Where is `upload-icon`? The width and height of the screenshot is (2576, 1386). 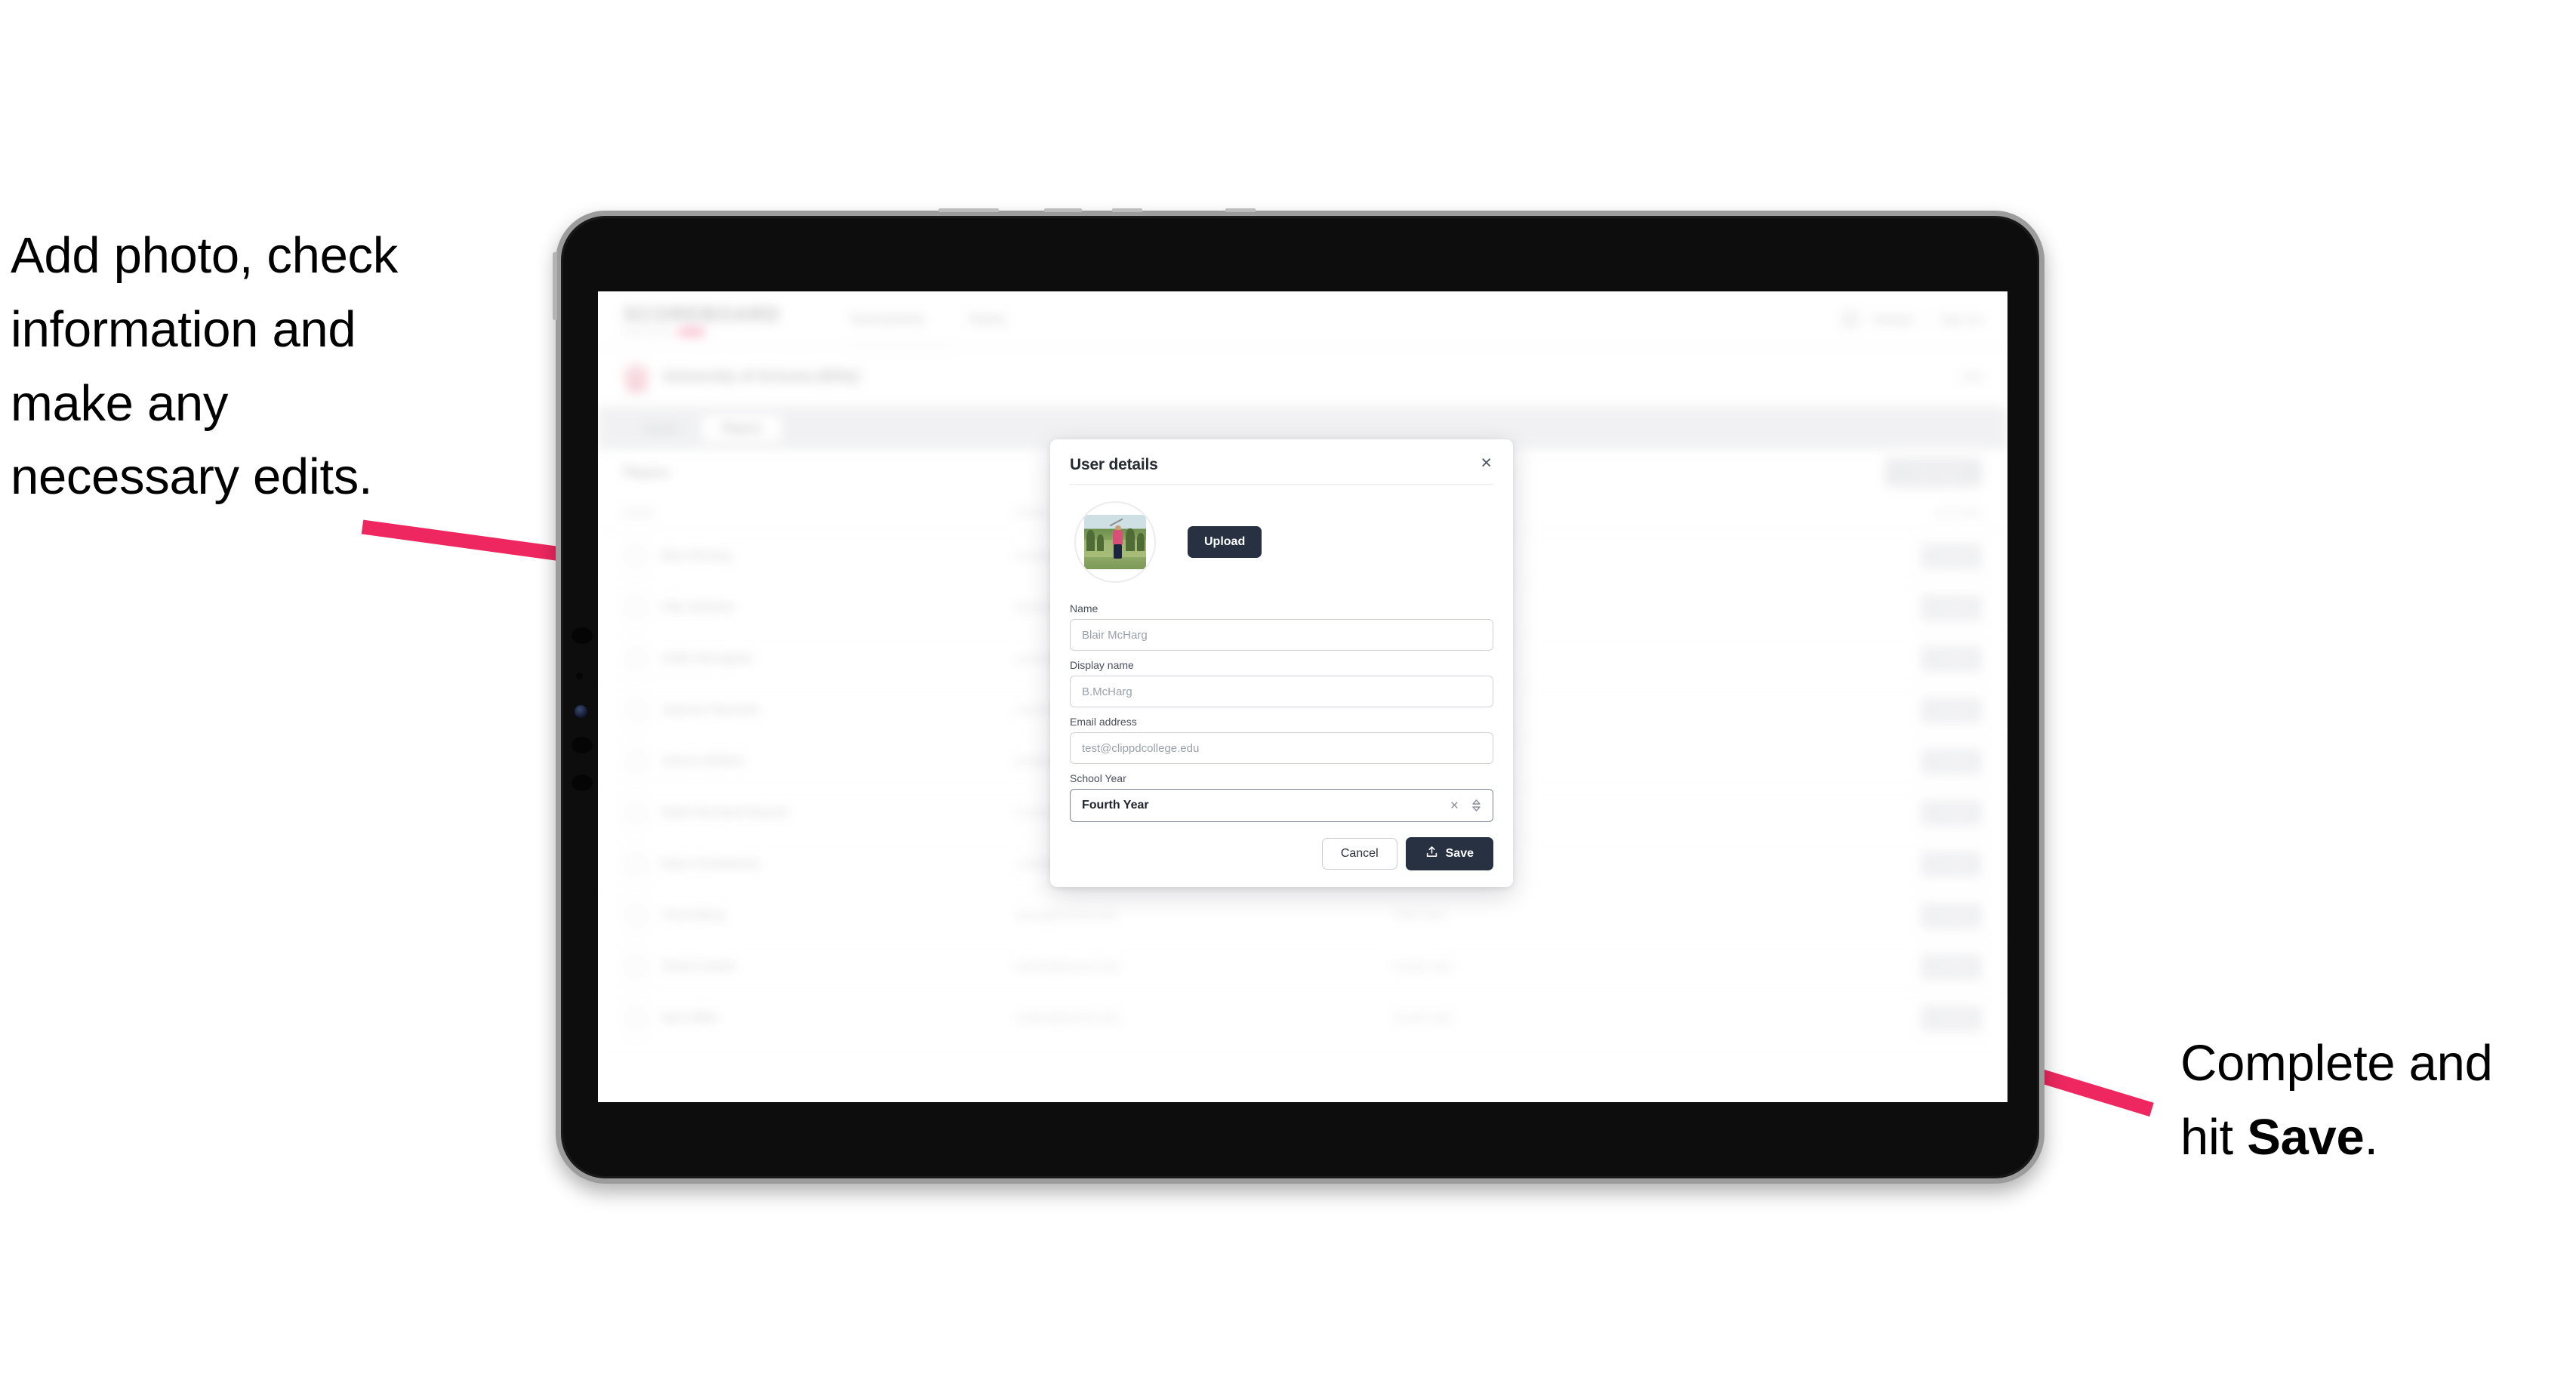 upload-icon is located at coordinates (1431, 853).